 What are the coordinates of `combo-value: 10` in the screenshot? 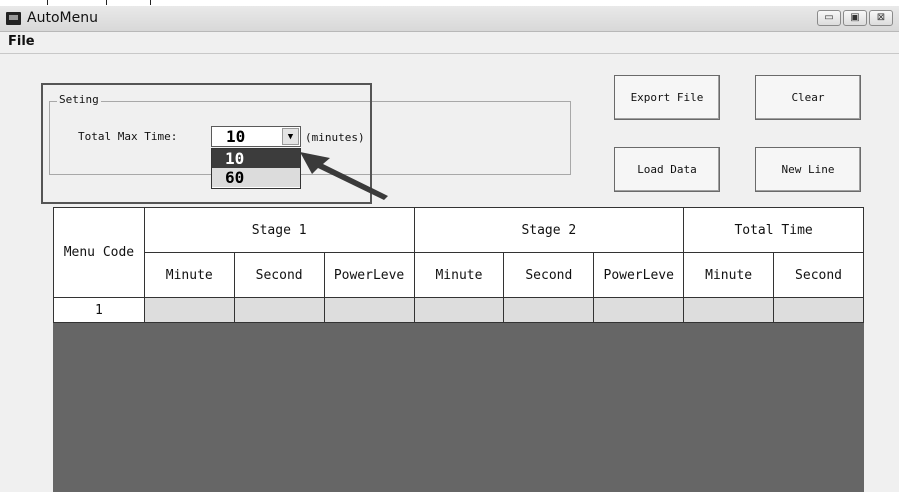 It's located at (236, 136).